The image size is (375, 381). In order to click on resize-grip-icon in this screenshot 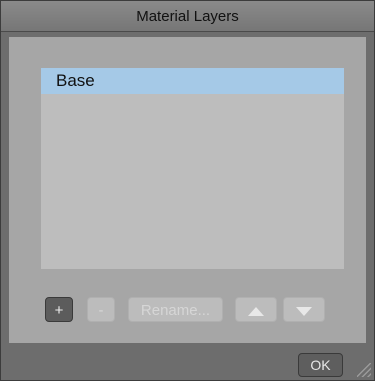, I will do `click(364, 370)`.